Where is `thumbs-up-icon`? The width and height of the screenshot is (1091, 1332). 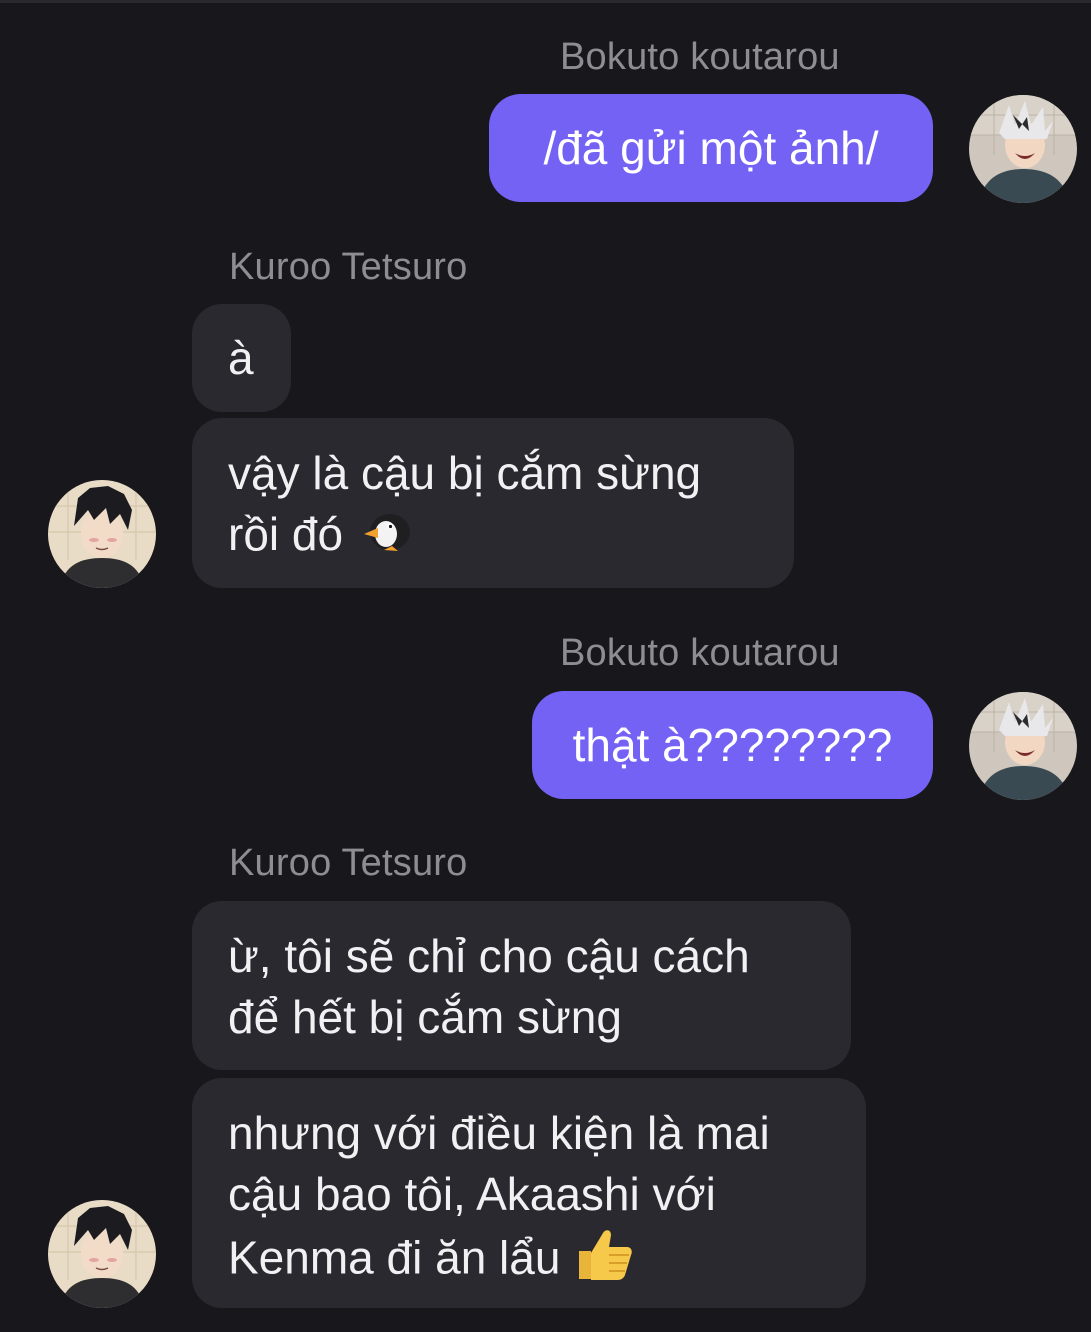
thumbs-up-icon is located at coordinates (604, 1261).